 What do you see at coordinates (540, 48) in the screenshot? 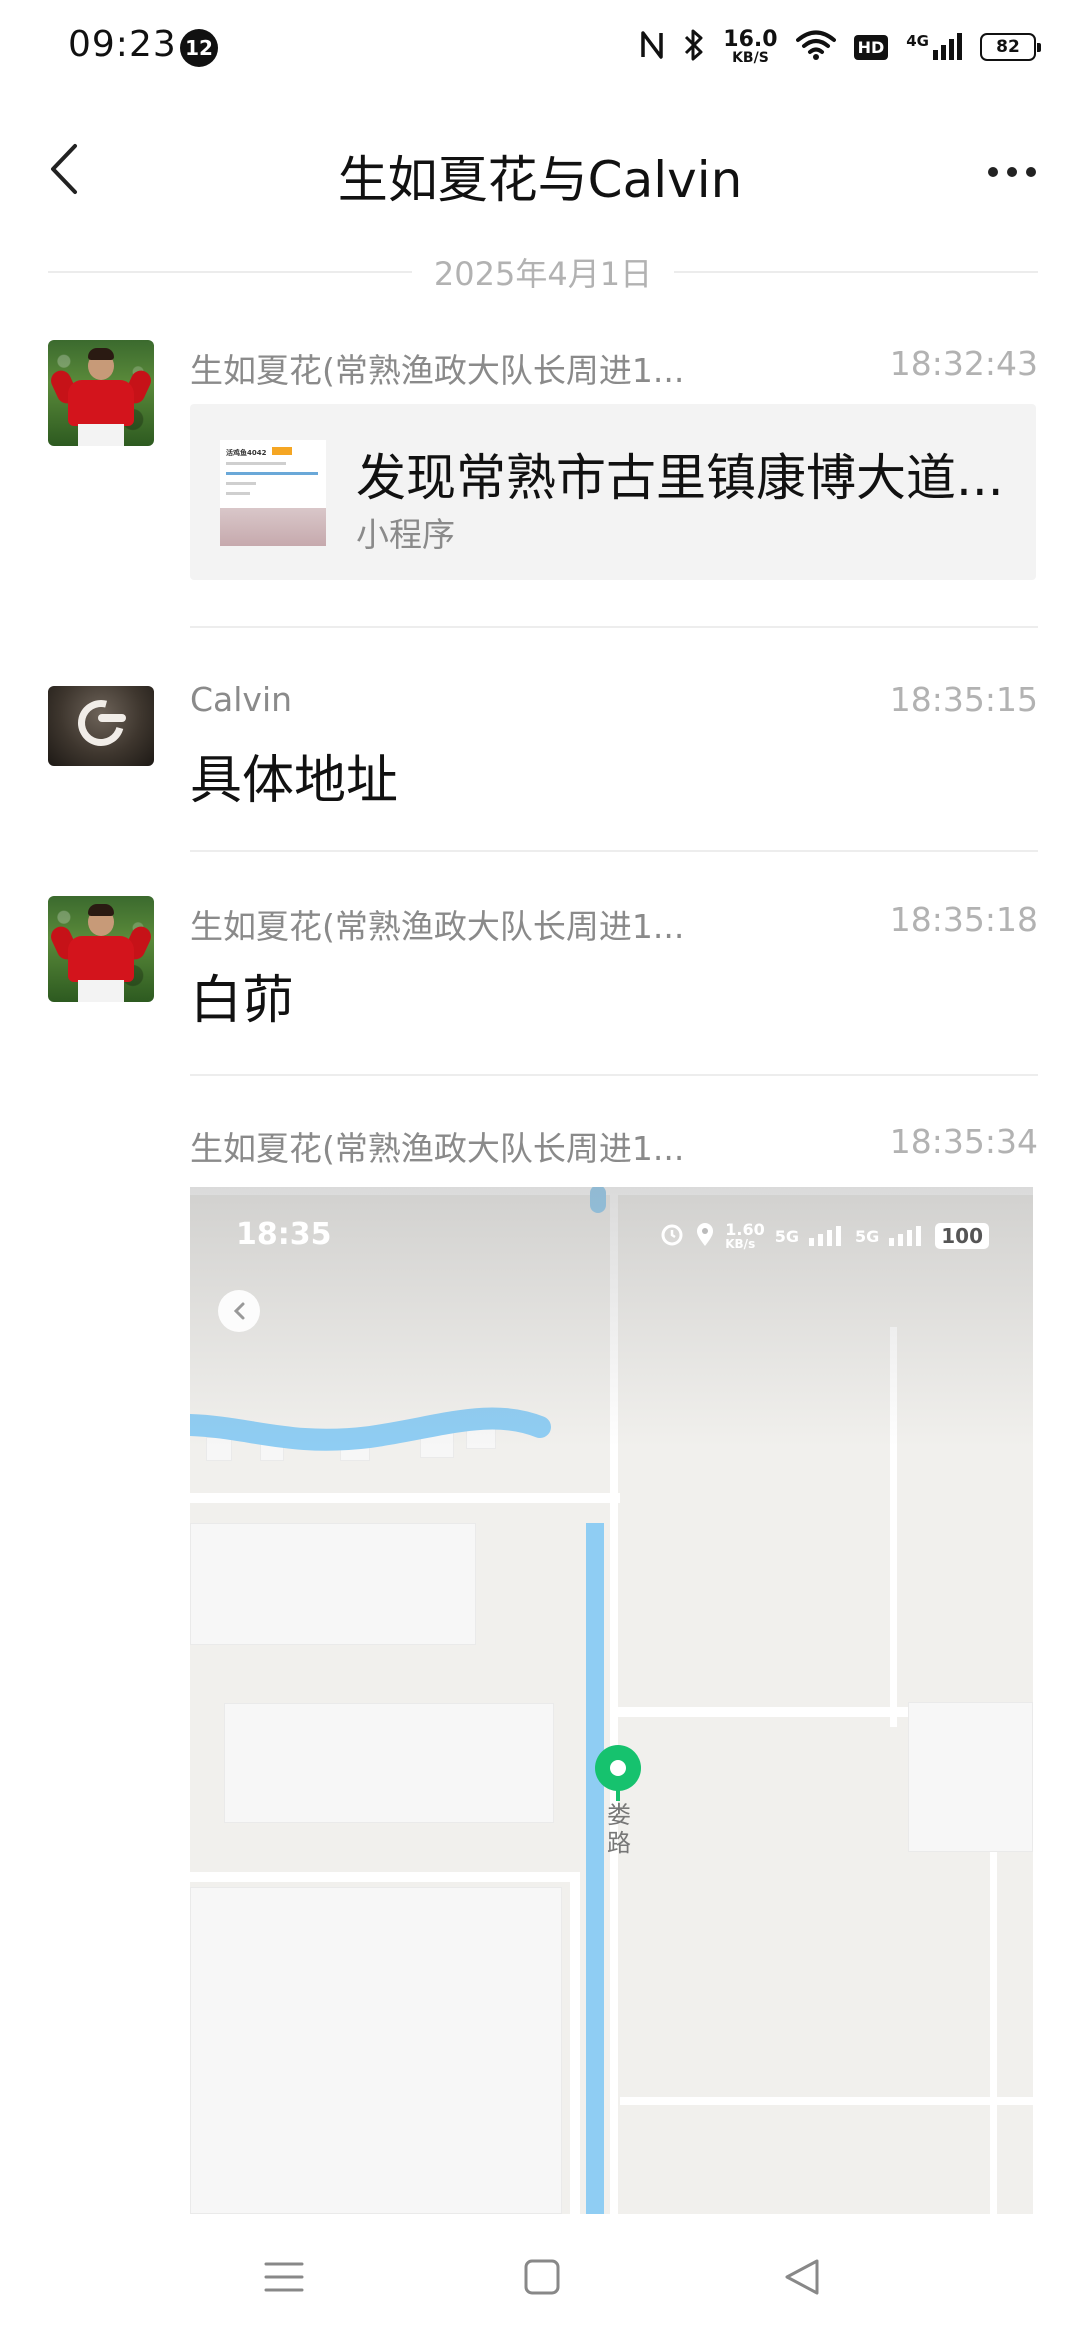
I see `status-bar: 09:23 12 16.0 KB/S HD 4G 82` at bounding box center [540, 48].